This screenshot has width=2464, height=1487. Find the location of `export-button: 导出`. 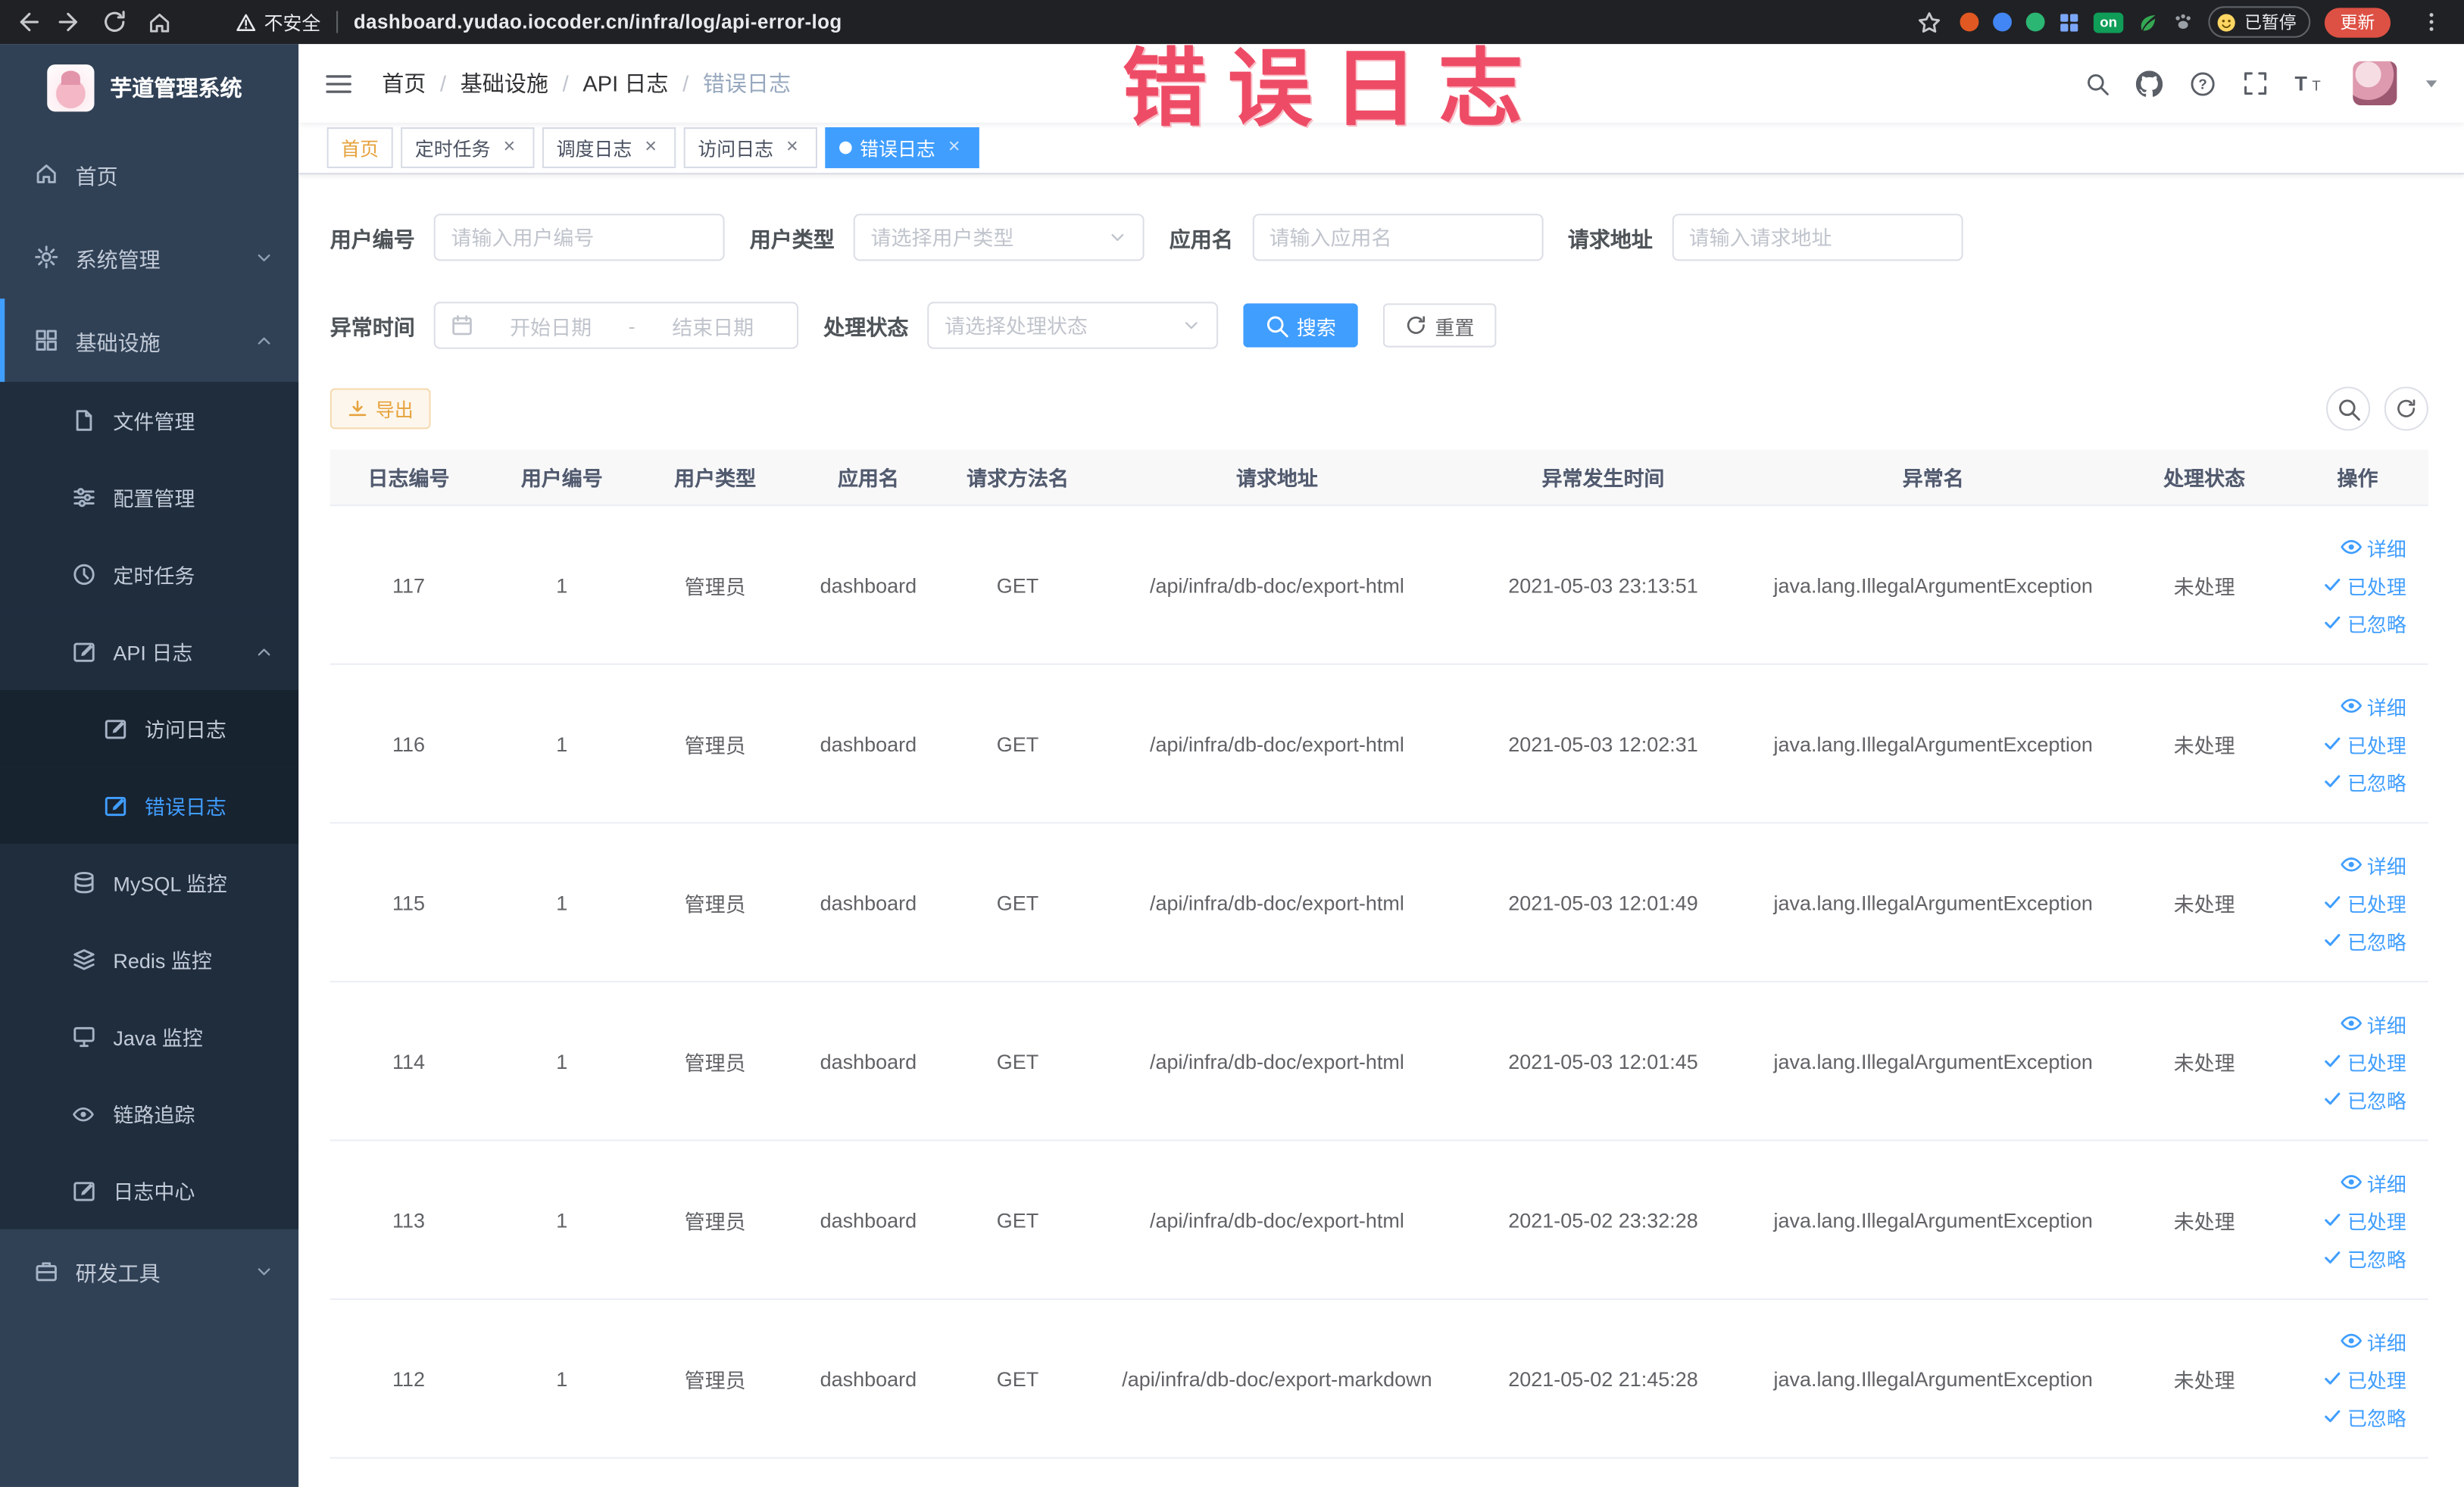

export-button: 导出 is located at coordinates (380, 409).